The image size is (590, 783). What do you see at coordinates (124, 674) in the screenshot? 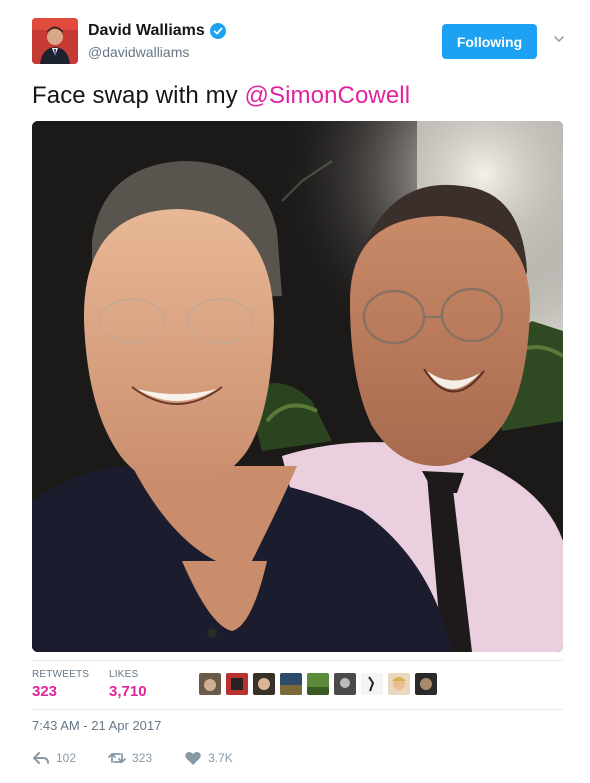
I see `likes-label: LIKES` at bounding box center [124, 674].